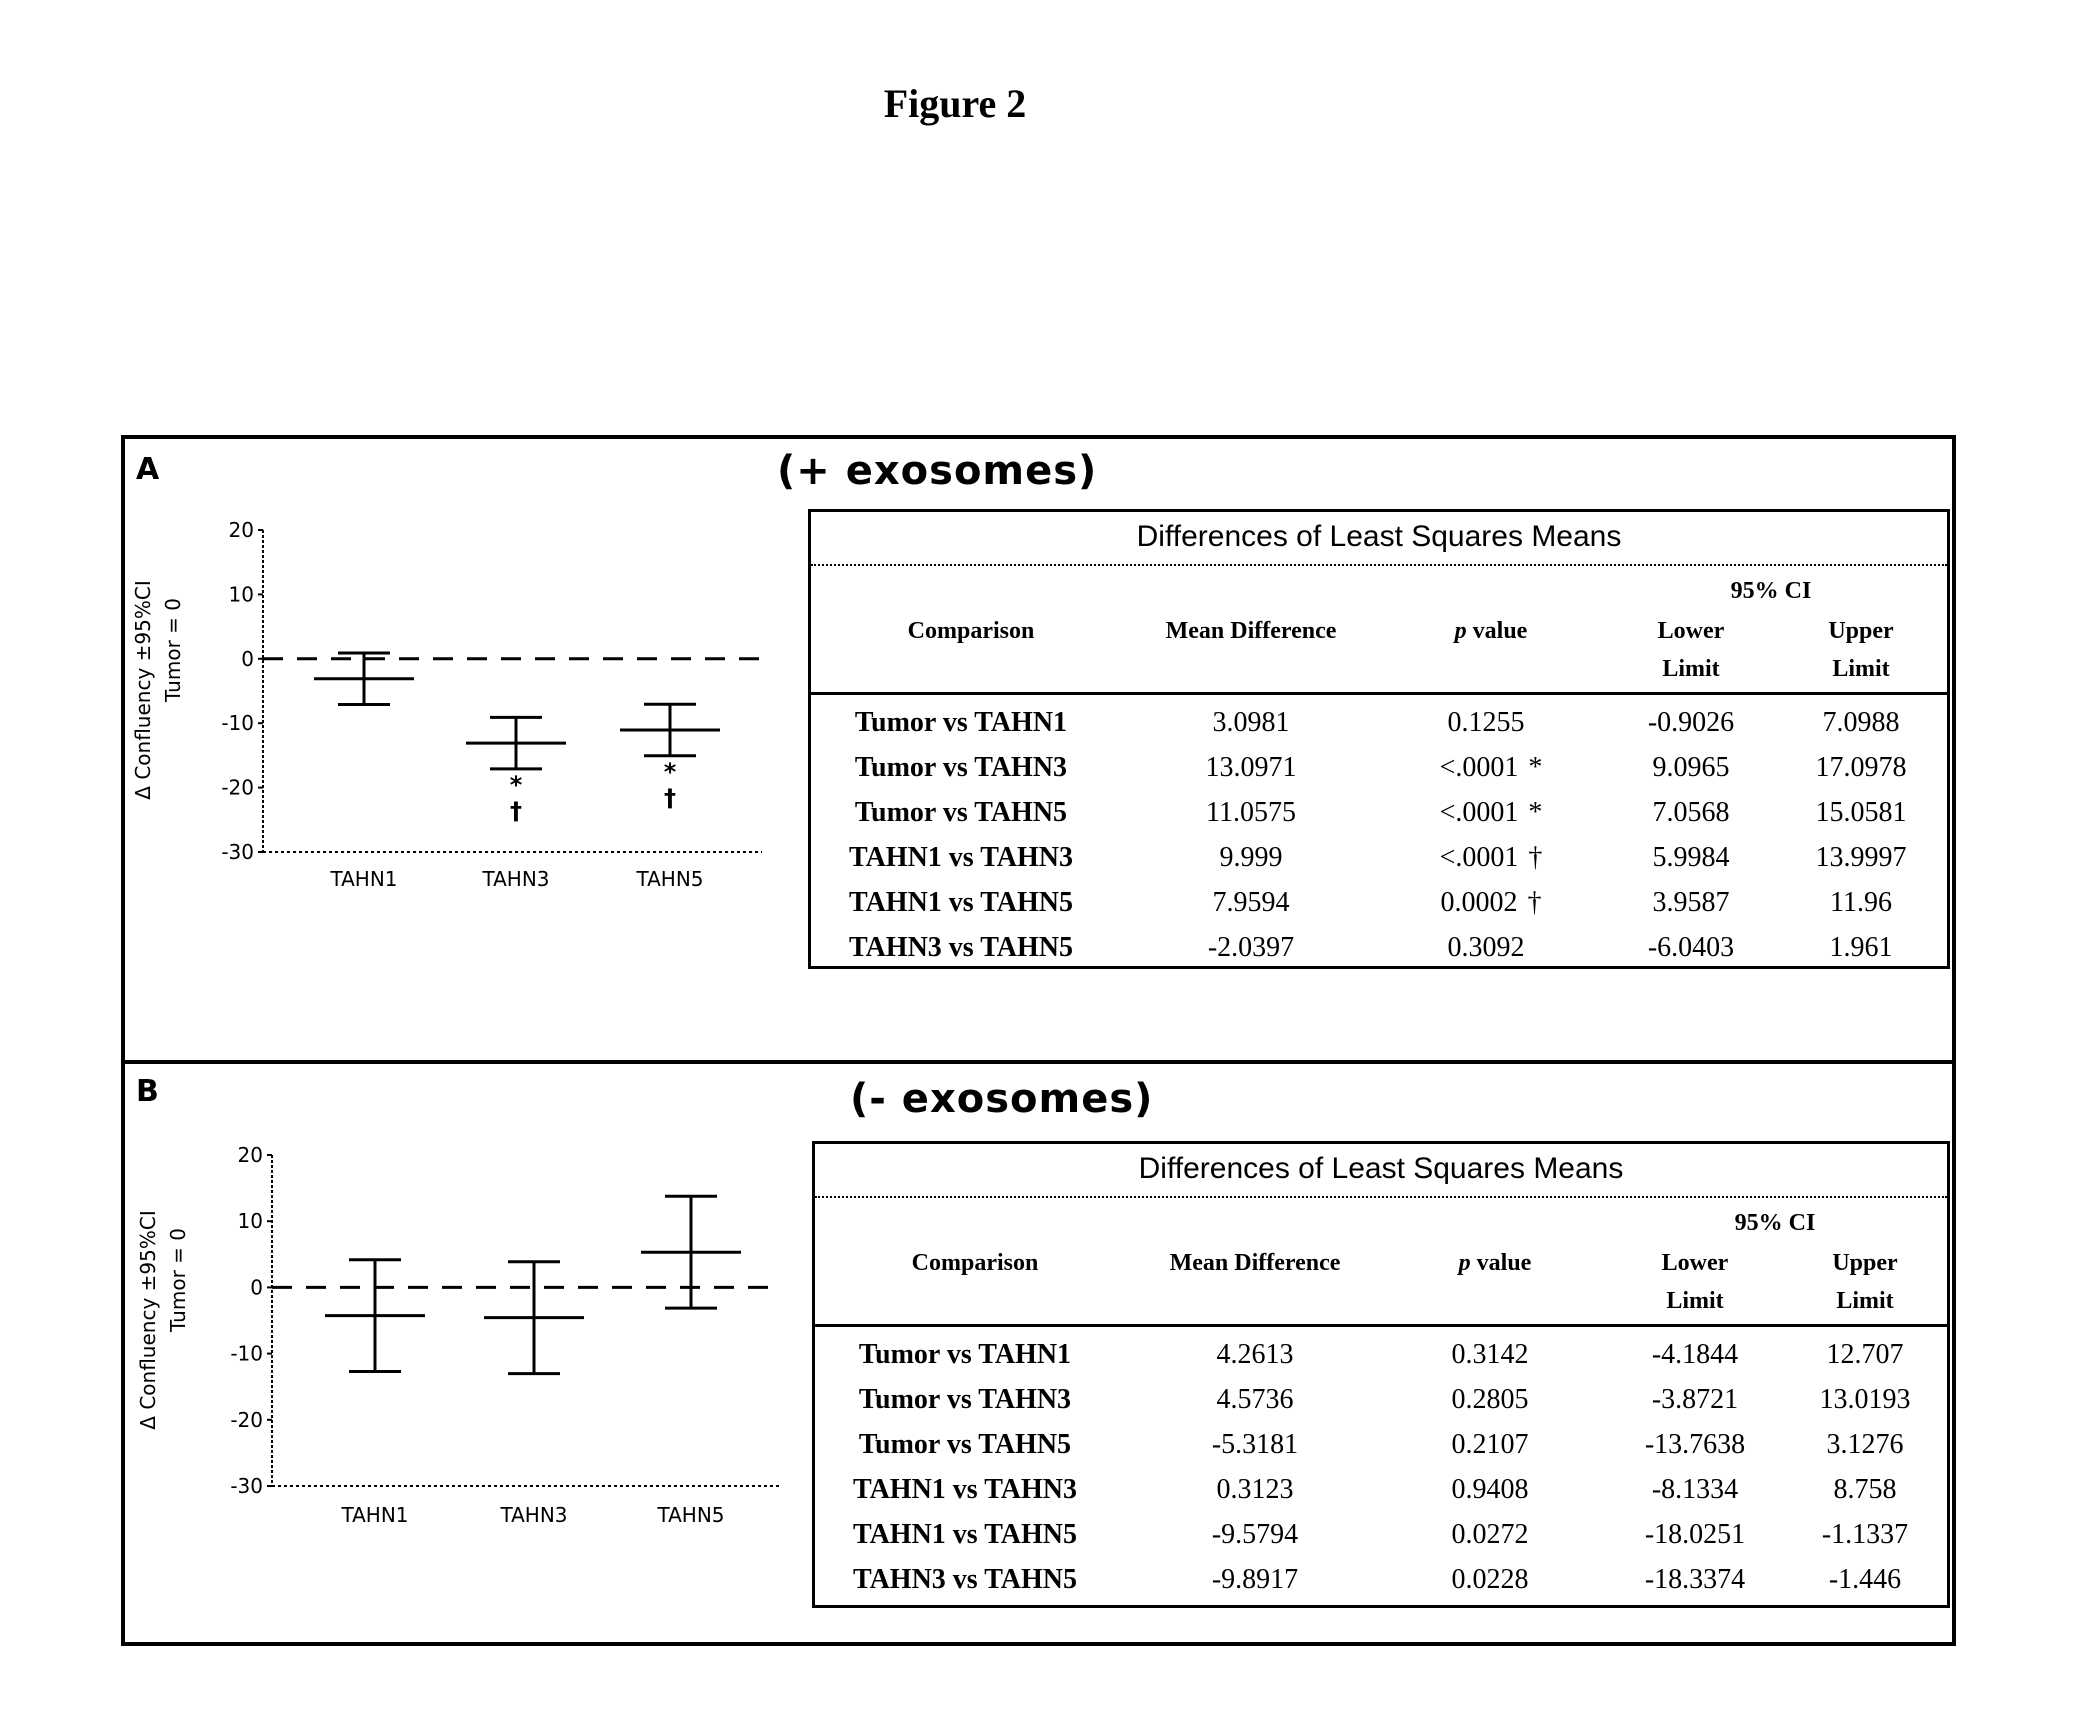  Describe the element at coordinates (1495, 1490) in the screenshot. I see `cell-p-value: 0.9408` at that location.